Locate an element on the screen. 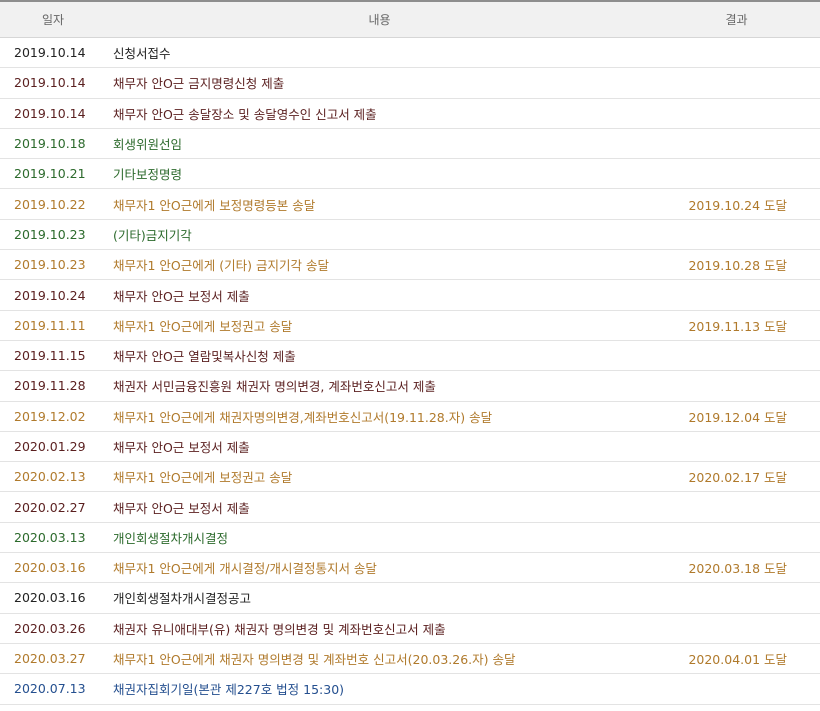 The height and width of the screenshot is (711, 820). row-content: 채무자1 안O근에게 보정명령등본 송달 is located at coordinates (379, 204).